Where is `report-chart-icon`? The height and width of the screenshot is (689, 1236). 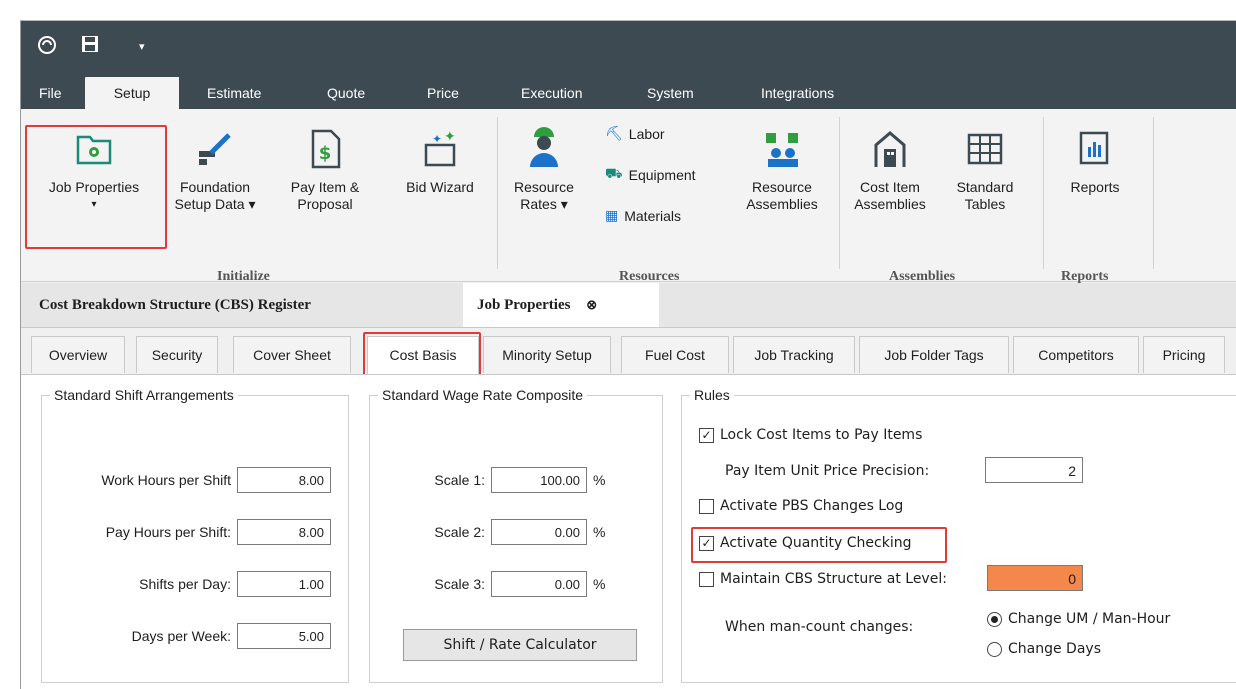 report-chart-icon is located at coordinates (1095, 149).